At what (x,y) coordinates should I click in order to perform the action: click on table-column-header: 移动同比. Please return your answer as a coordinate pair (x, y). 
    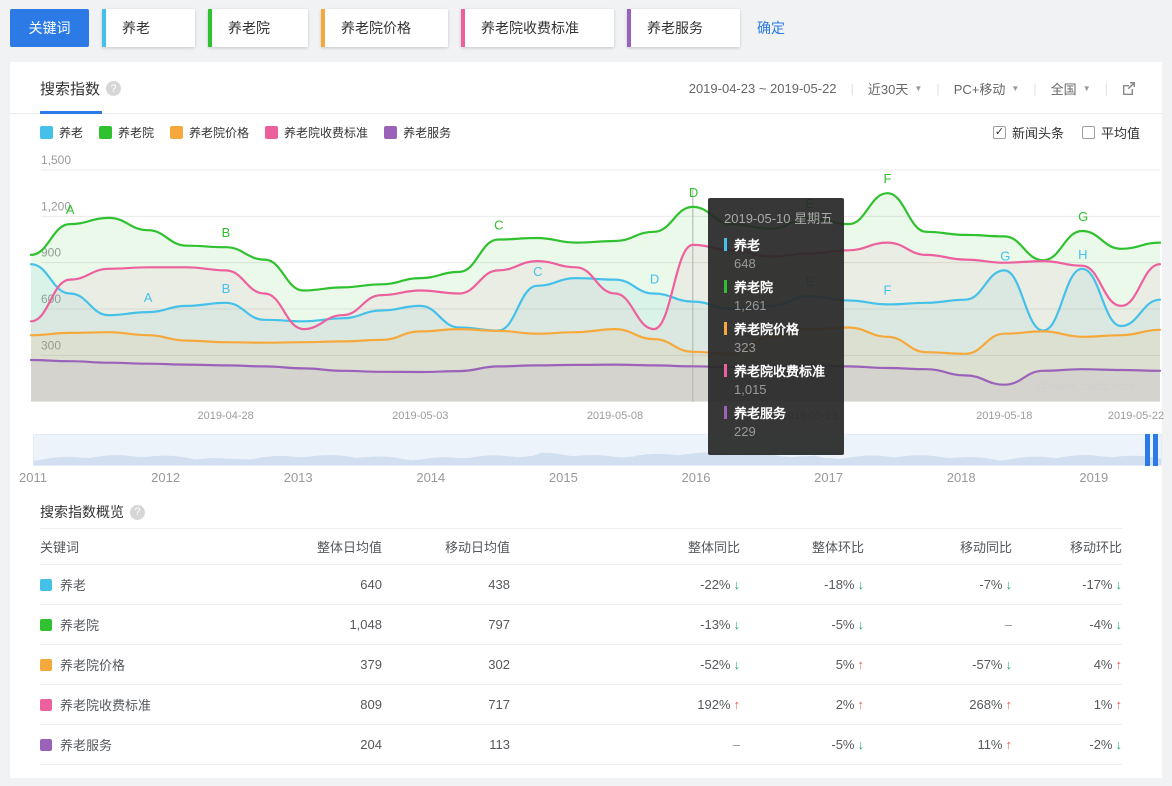
    Looking at the image, I should click on (938, 546).